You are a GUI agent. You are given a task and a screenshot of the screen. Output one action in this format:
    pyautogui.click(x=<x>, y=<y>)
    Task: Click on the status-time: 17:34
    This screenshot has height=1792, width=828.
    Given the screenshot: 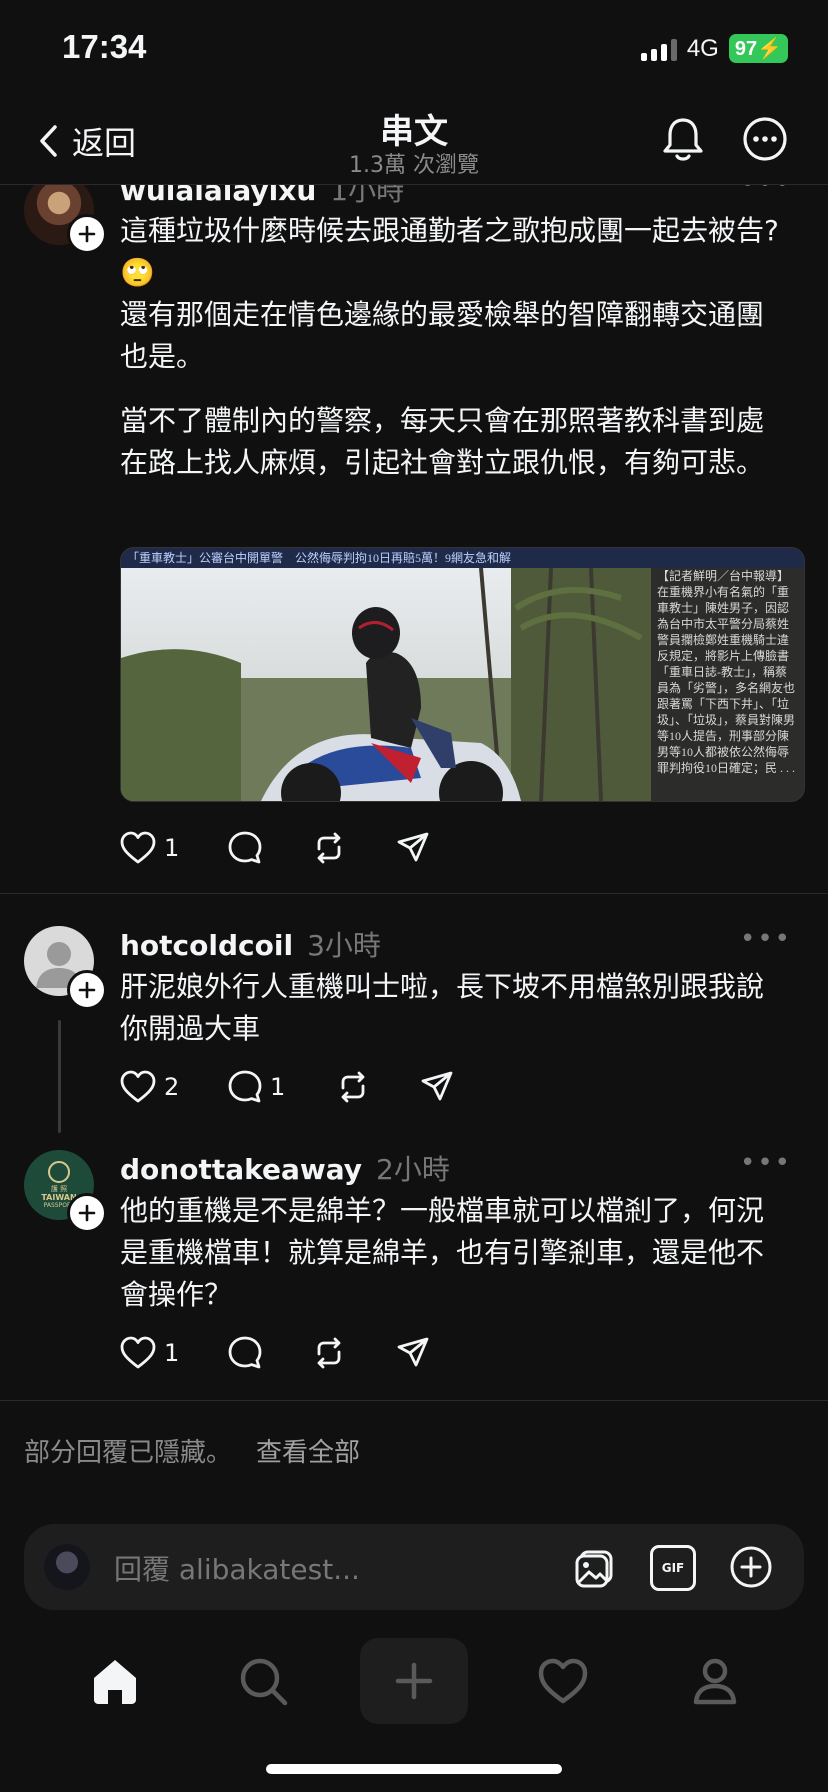 What is the action you would take?
    pyautogui.click(x=104, y=46)
    